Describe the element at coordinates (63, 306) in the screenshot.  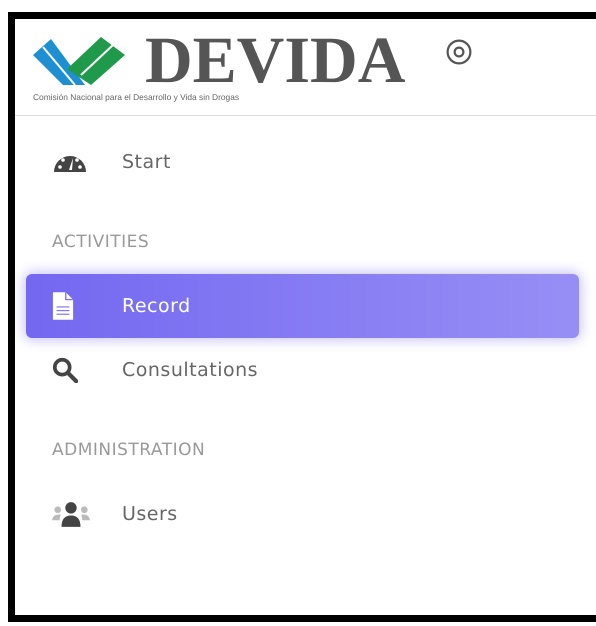
I see `document-icon` at that location.